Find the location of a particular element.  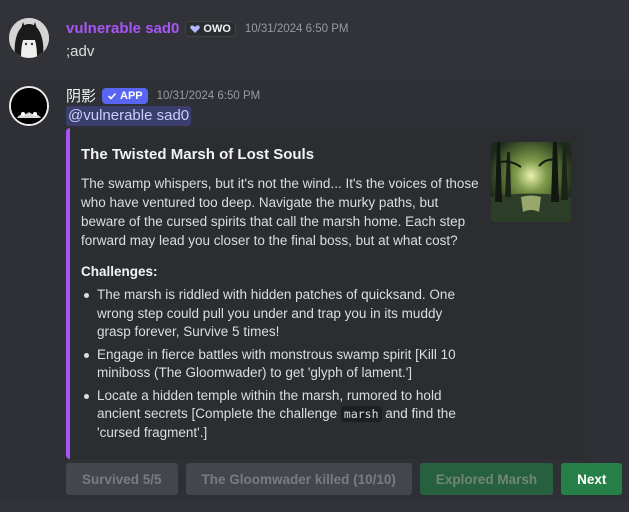

username: vulnerable sad0 is located at coordinates (122, 28).